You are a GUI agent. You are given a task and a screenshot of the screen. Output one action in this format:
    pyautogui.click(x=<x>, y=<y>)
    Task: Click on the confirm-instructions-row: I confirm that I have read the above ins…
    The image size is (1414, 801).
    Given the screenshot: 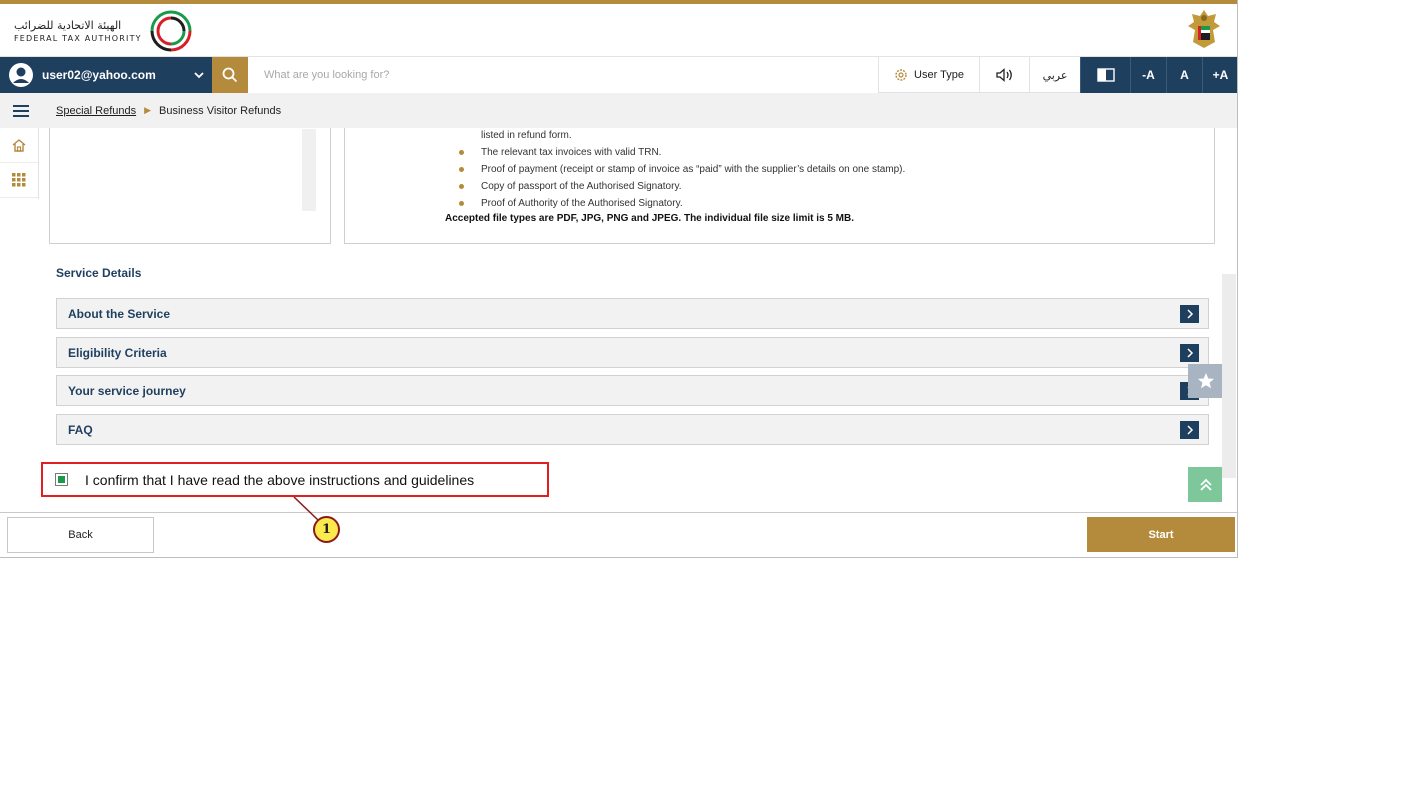 What is the action you would take?
    pyautogui.click(x=295, y=479)
    